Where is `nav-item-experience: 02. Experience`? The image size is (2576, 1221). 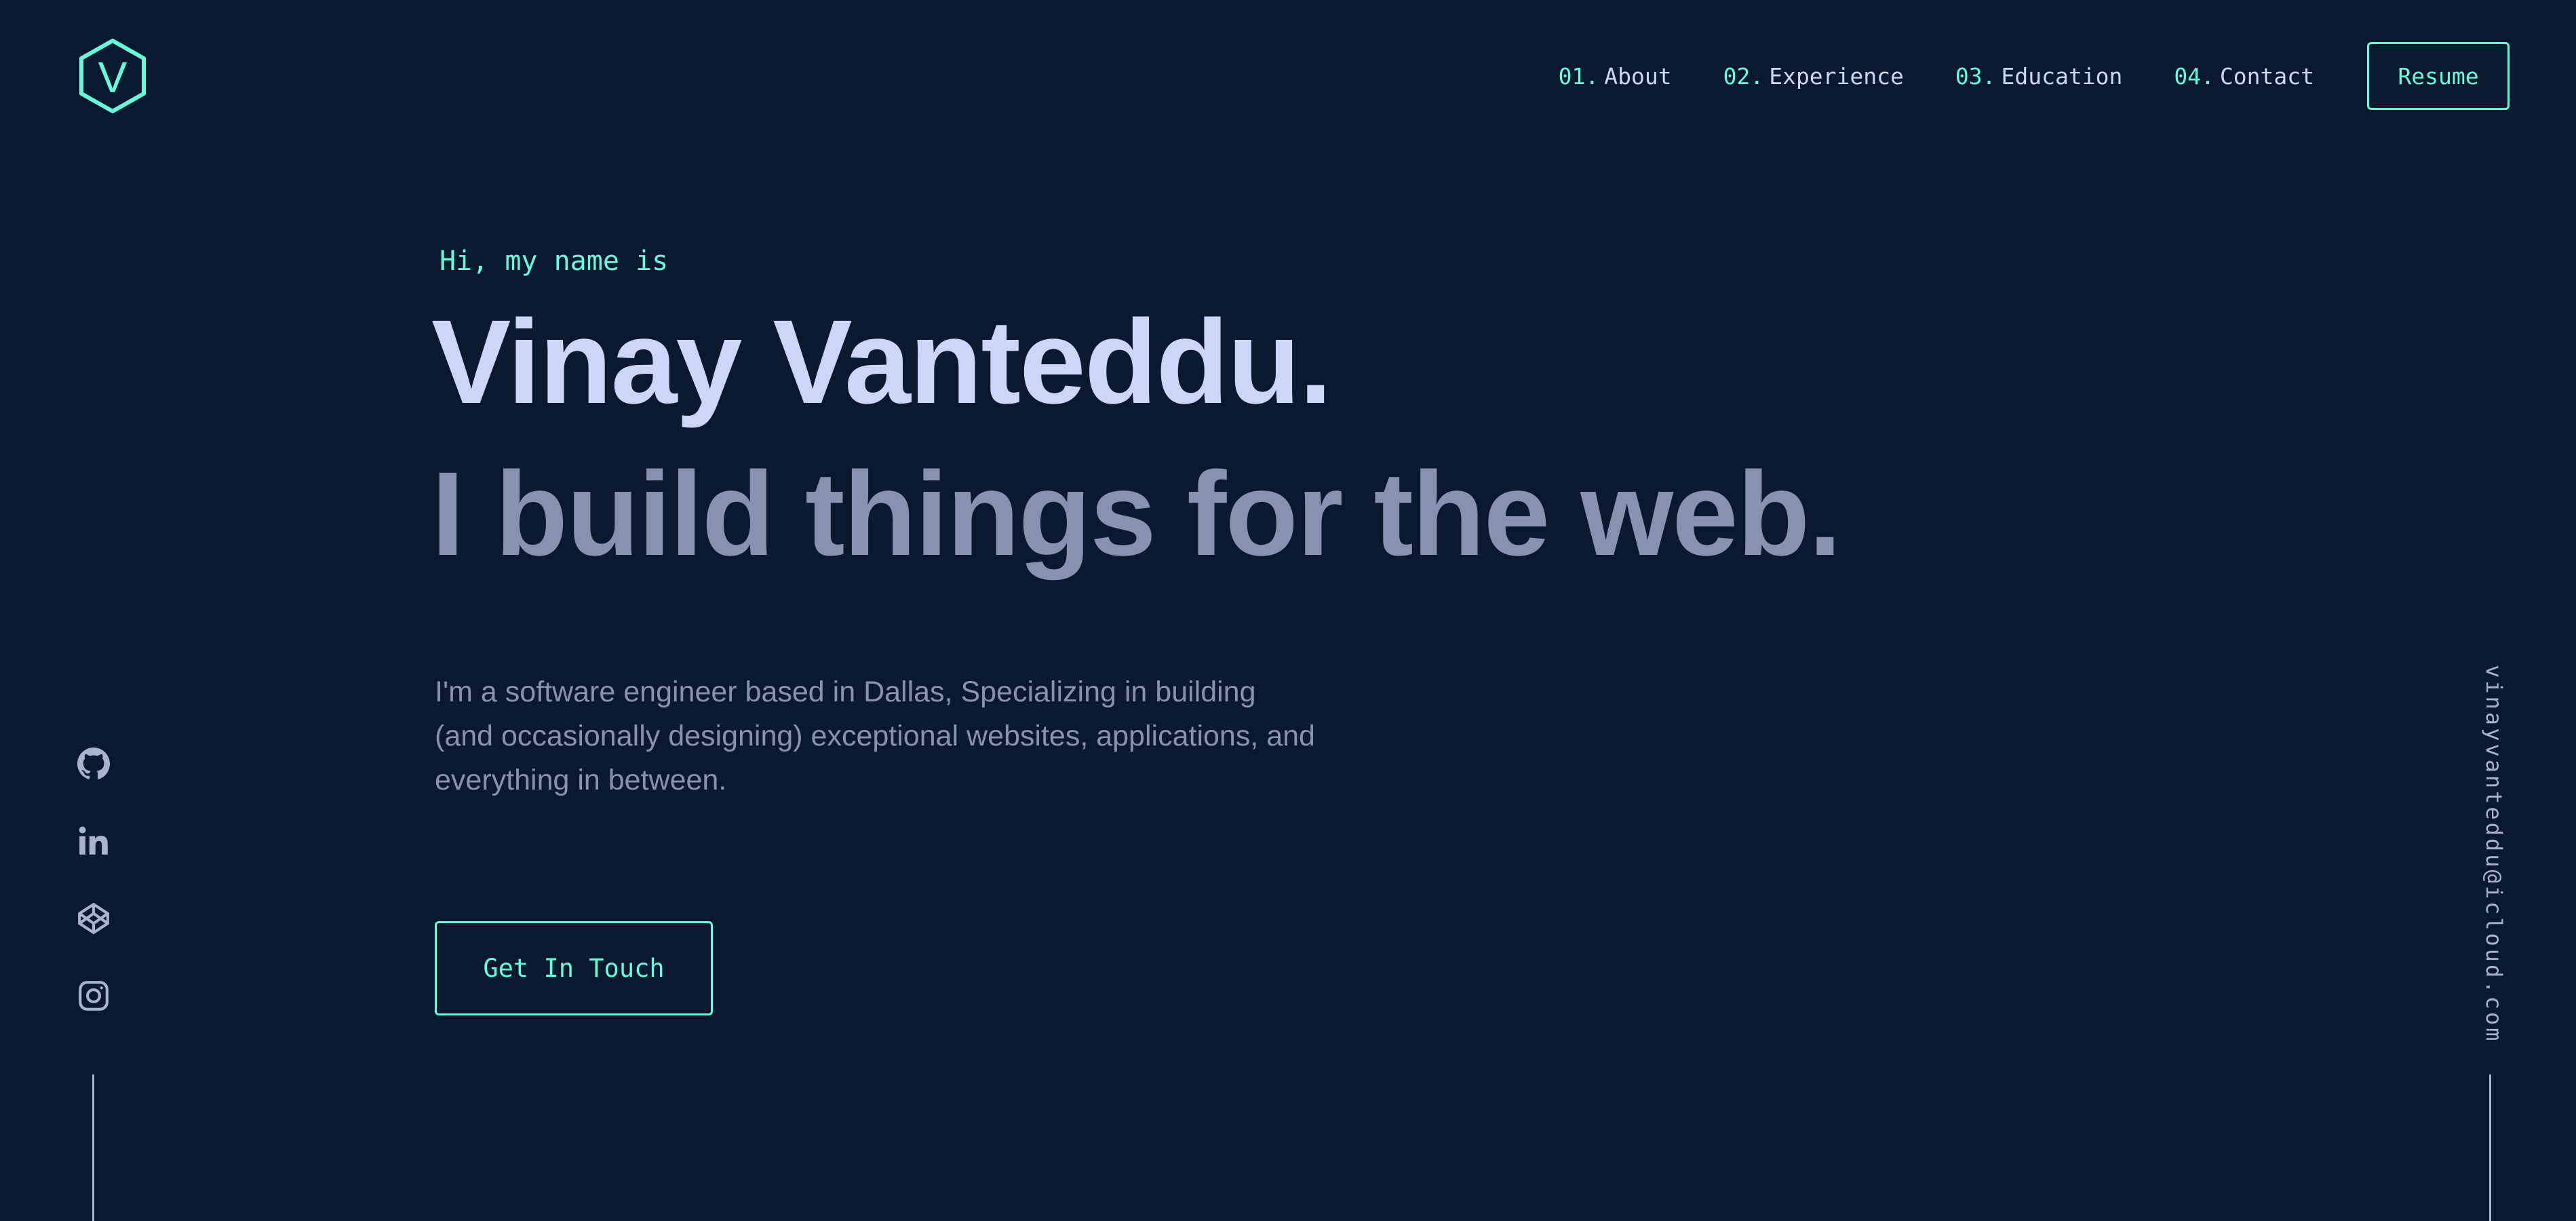 nav-item-experience: 02. Experience is located at coordinates (1813, 76).